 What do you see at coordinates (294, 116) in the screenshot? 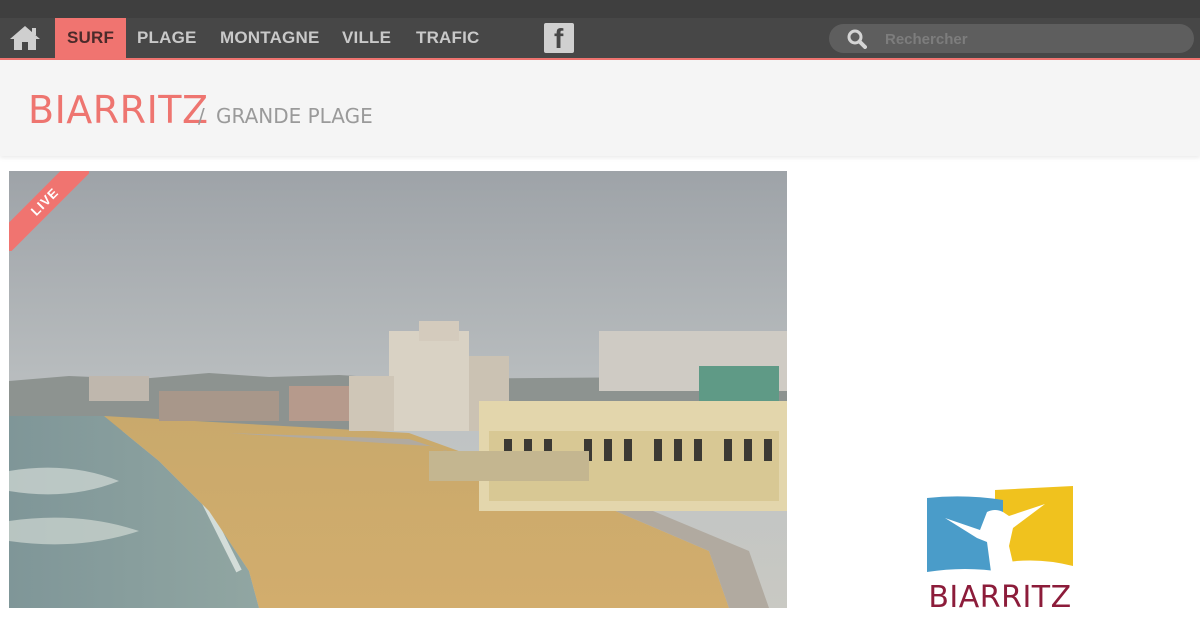
I see `breadcrumb-spot: GRANDE PLAGE` at bounding box center [294, 116].